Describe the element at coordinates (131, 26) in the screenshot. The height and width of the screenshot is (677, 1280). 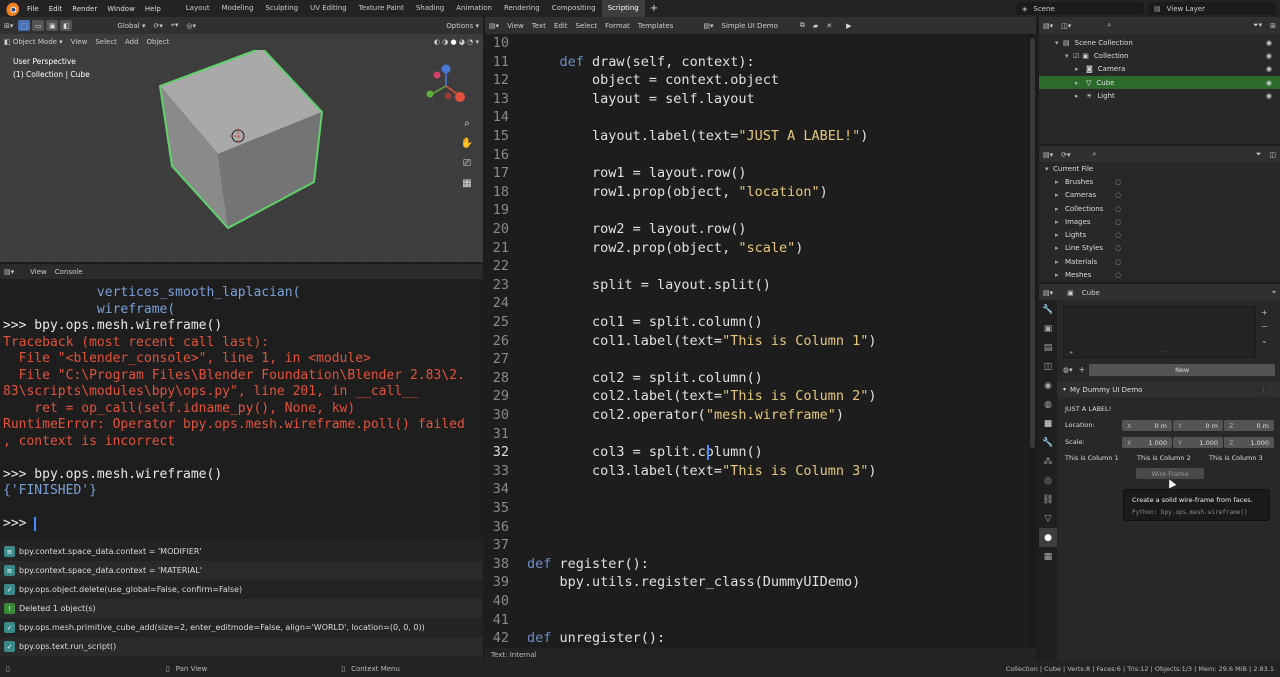
I see `orientation-dropdown: Global ▾` at that location.